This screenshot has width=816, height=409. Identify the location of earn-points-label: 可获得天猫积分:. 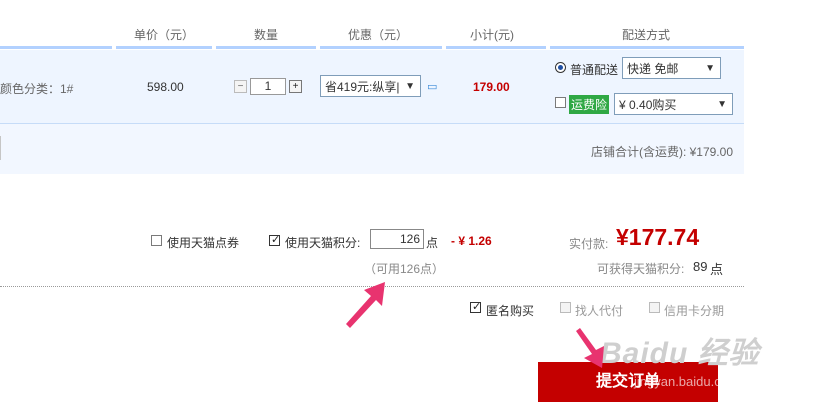
(641, 269).